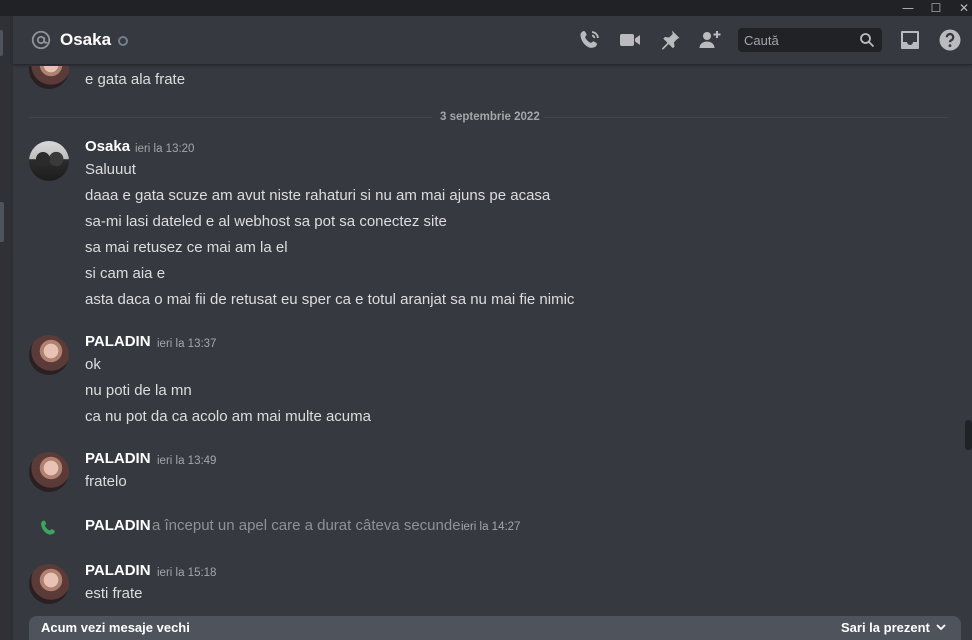 The height and width of the screenshot is (640, 972). I want to click on add-friend-icon, so click(710, 40).